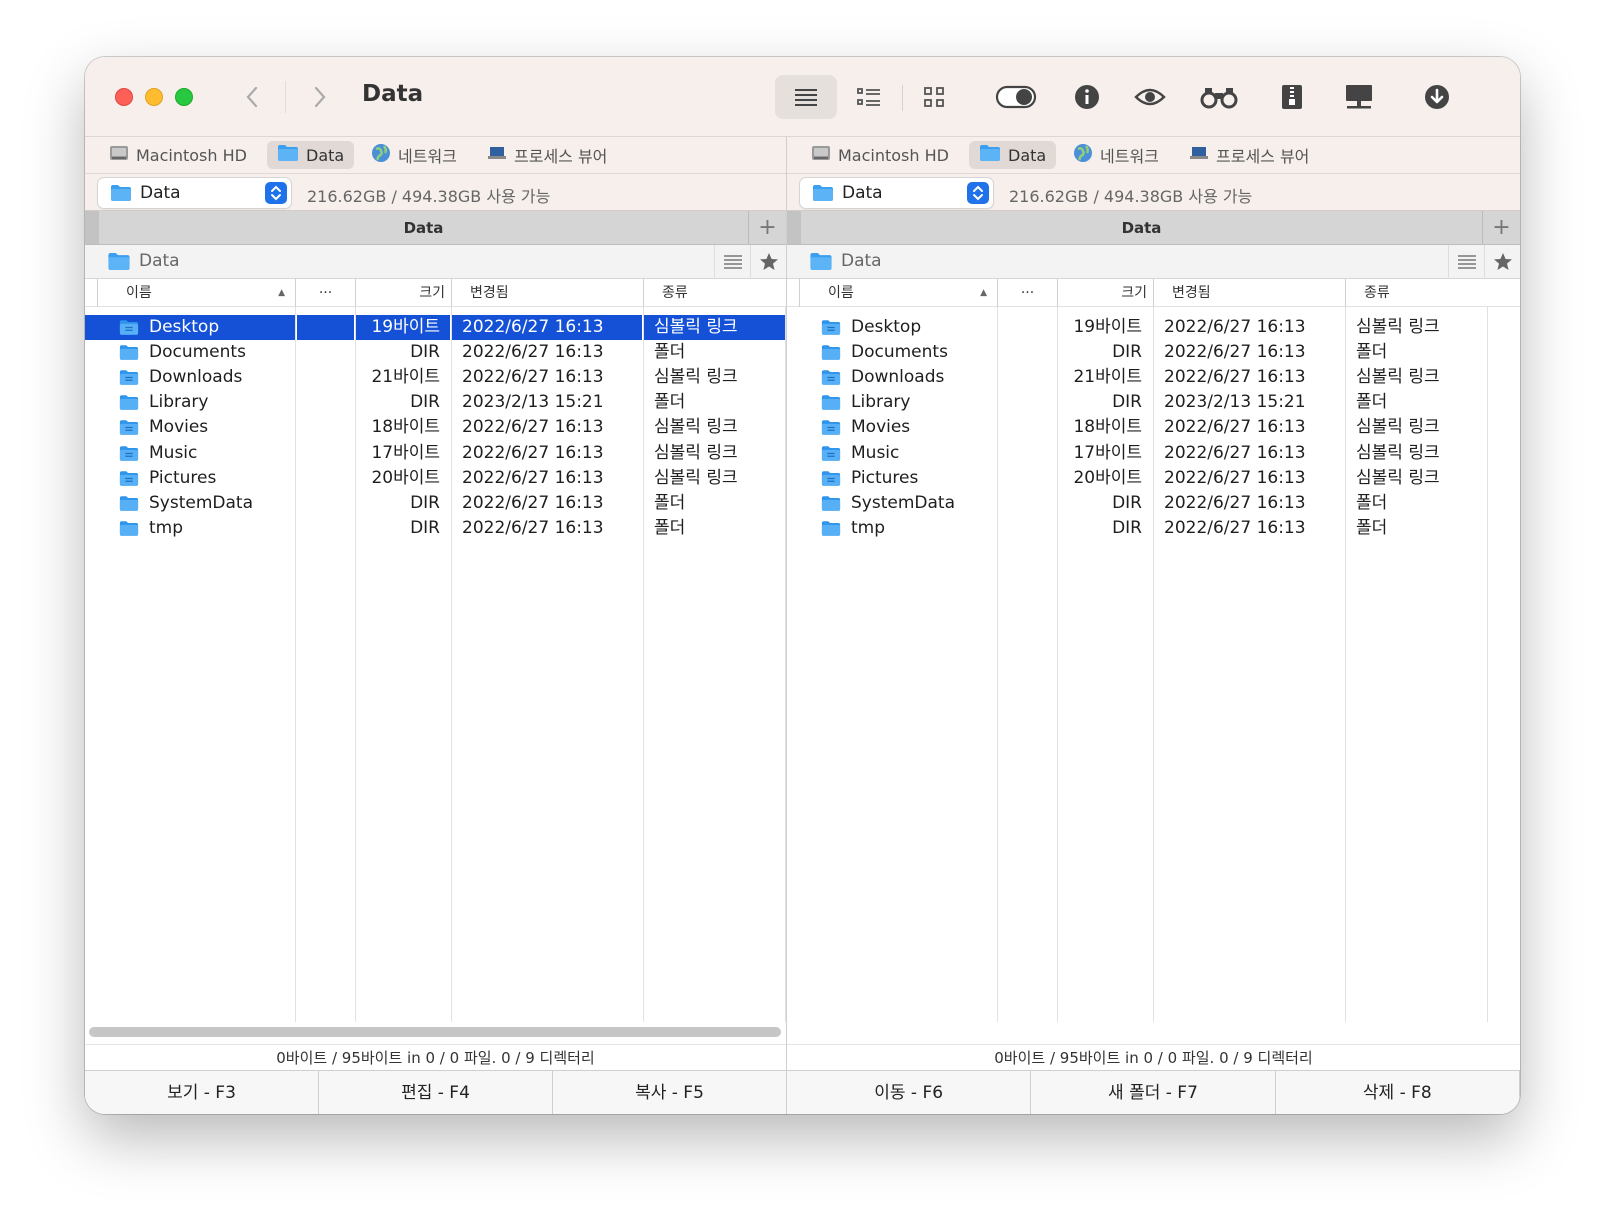 The image size is (1600, 1223). What do you see at coordinates (202, 1092) in the screenshot?
I see `function-key-button: 보기 - F3` at bounding box center [202, 1092].